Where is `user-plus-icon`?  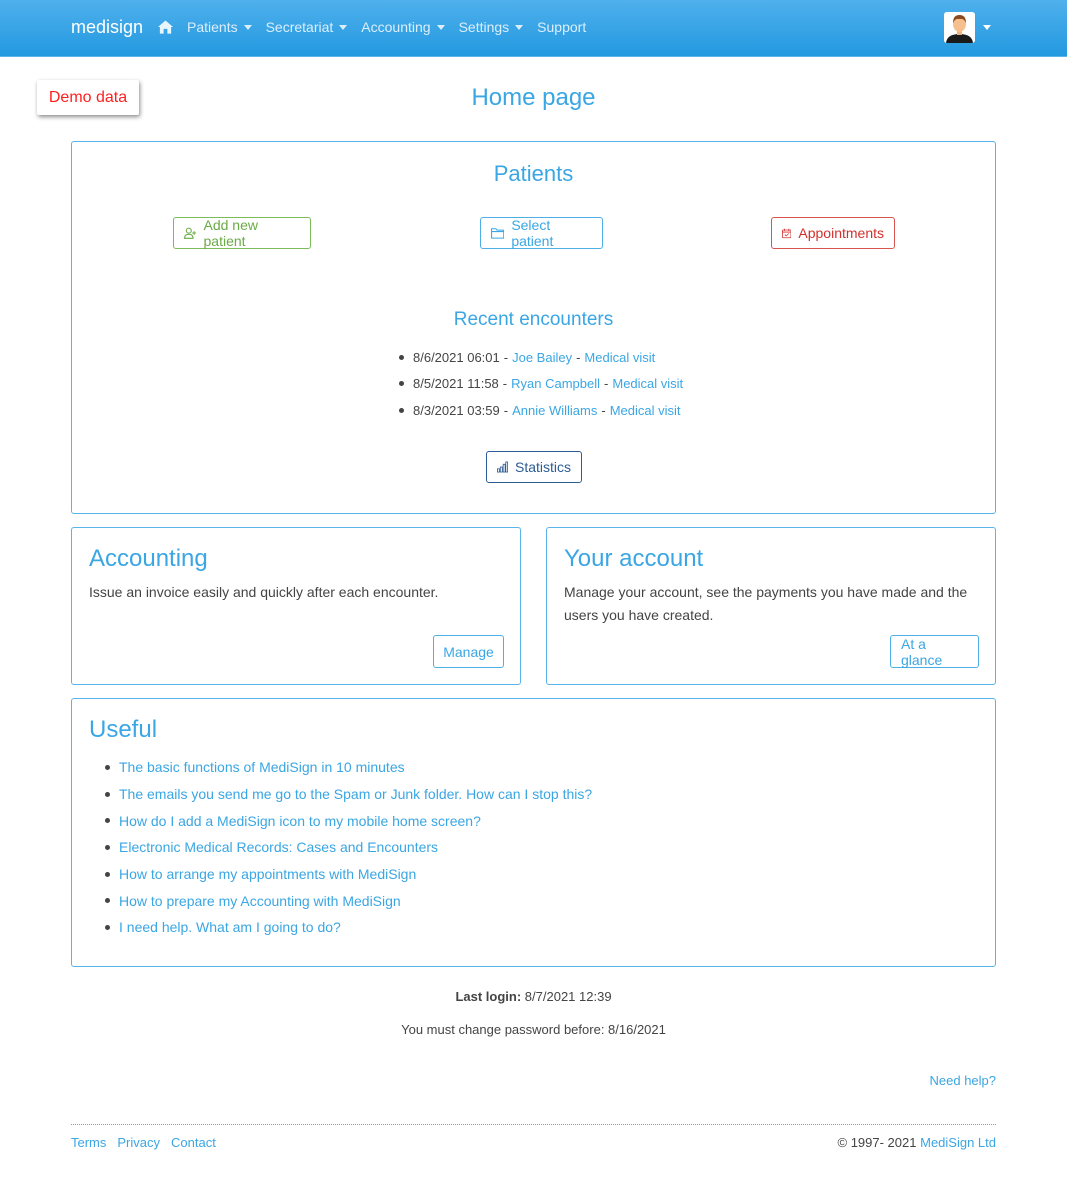
user-plus-icon is located at coordinates (190, 233).